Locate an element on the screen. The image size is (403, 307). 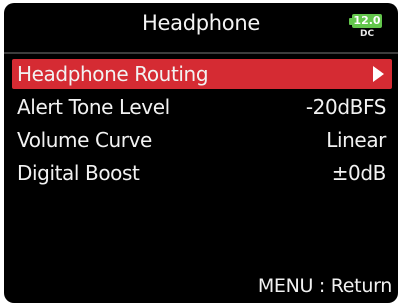
power-source-label: DC is located at coordinates (367, 34).